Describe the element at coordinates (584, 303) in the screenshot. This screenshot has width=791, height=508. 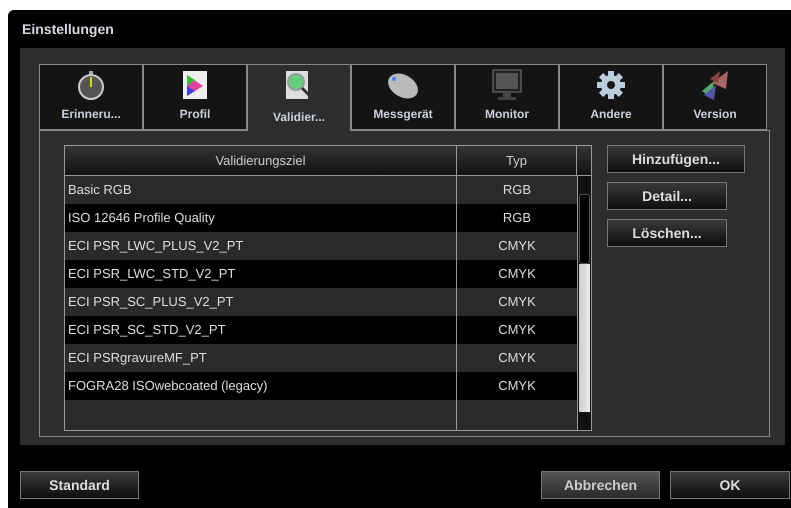
I see `scrollbar` at that location.